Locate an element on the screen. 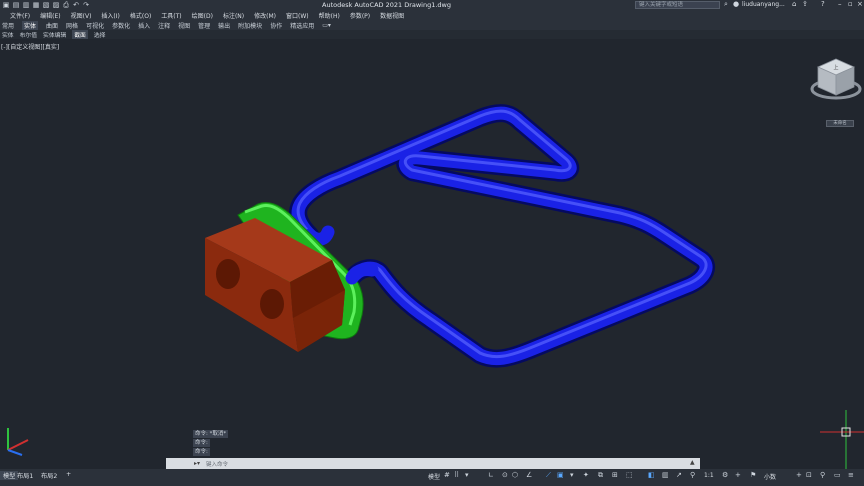 The height and width of the screenshot is (486, 864). isodraft-icon: ⬡ is located at coordinates (515, 475).